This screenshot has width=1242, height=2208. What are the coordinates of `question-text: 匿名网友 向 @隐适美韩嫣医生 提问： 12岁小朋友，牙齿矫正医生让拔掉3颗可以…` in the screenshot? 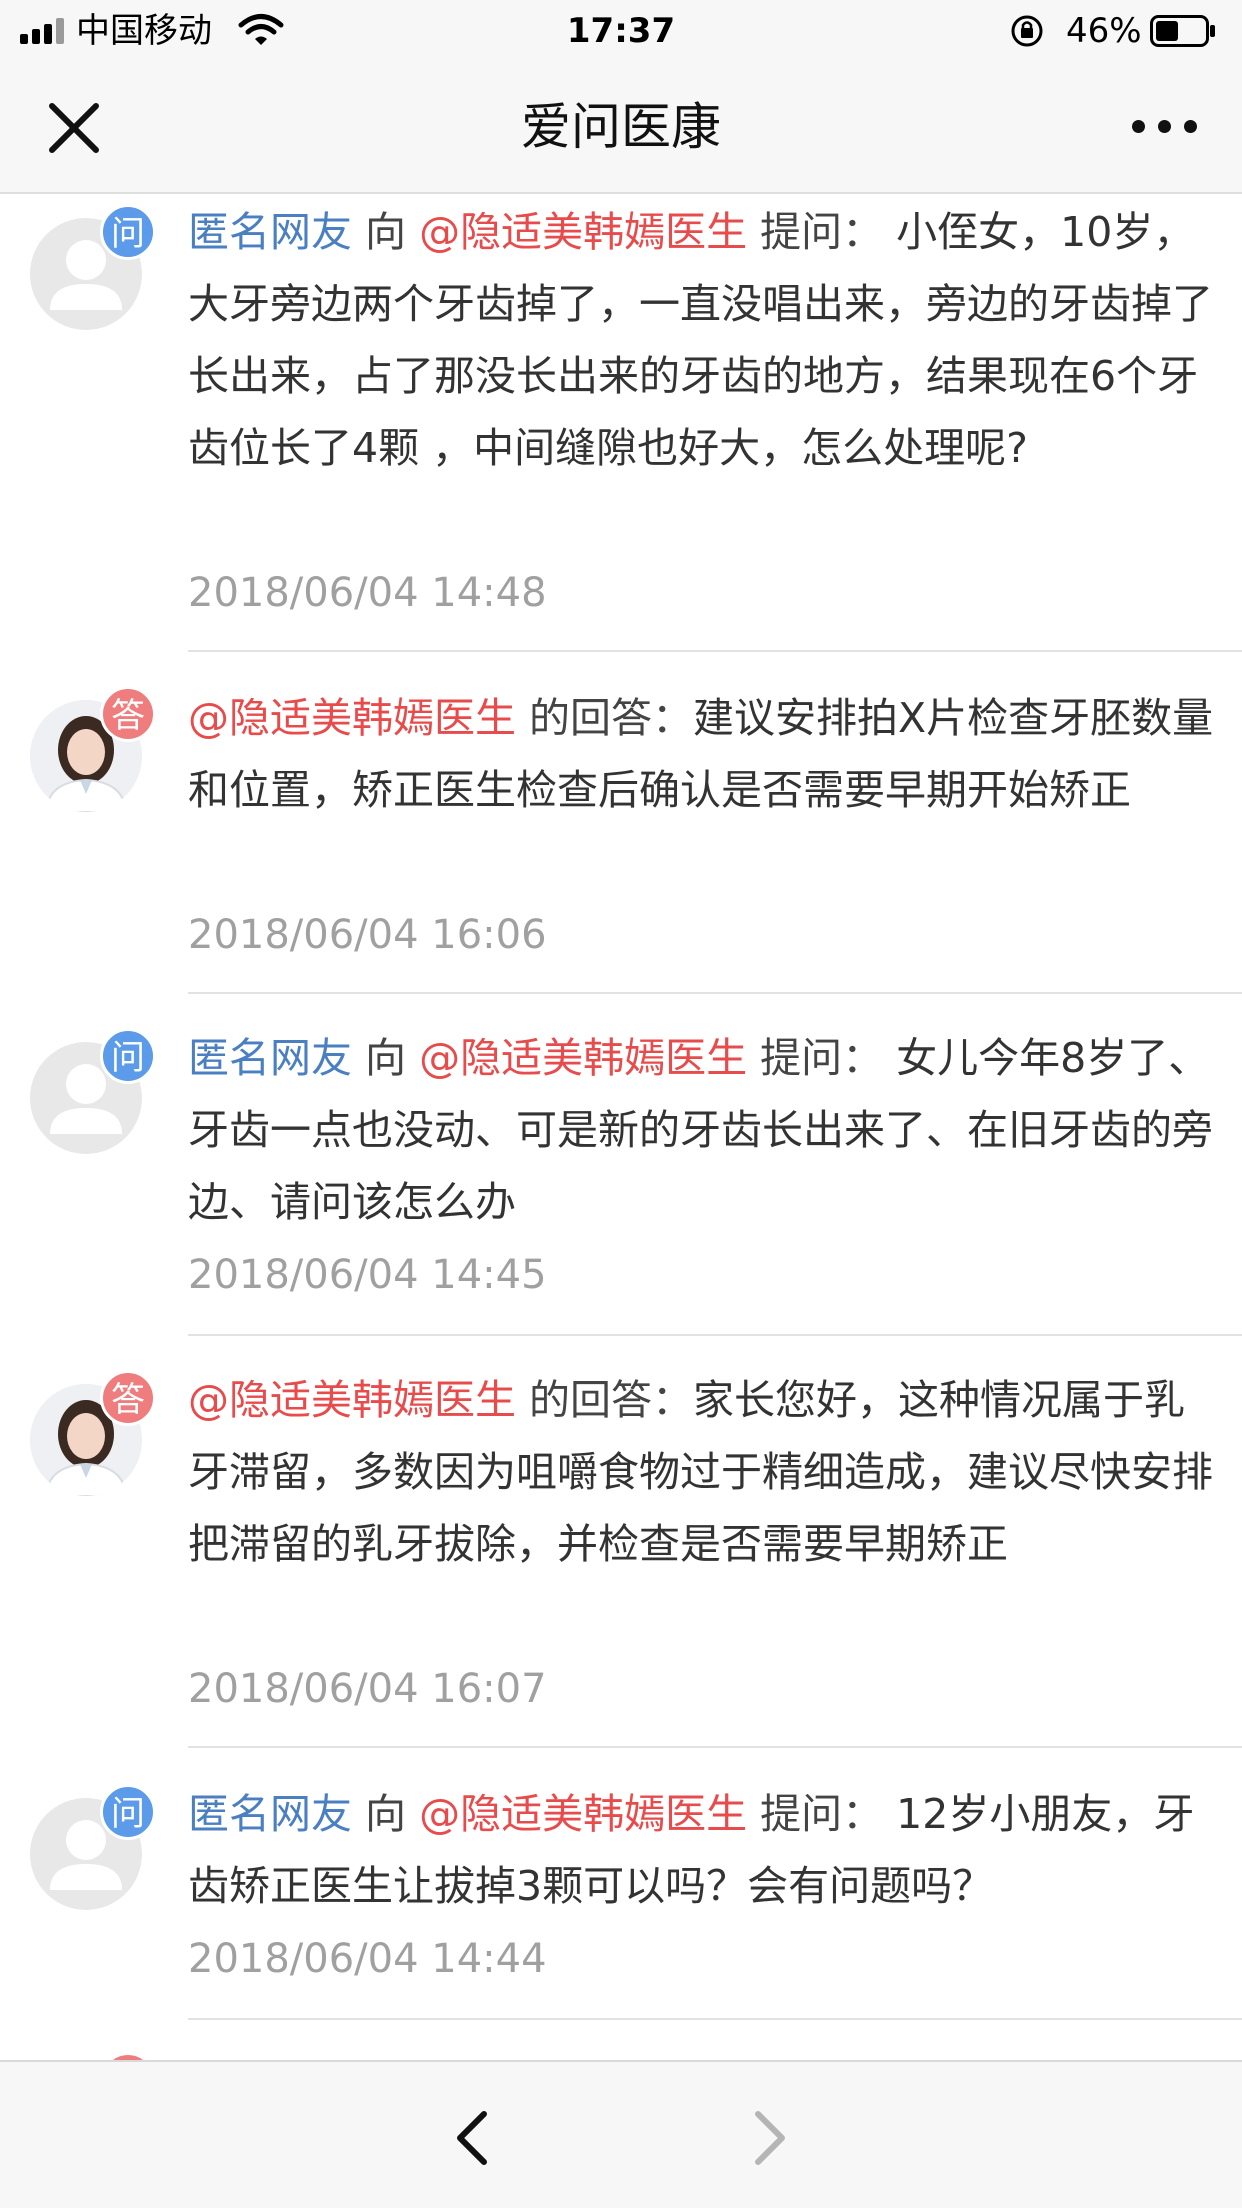 It's located at (703, 1850).